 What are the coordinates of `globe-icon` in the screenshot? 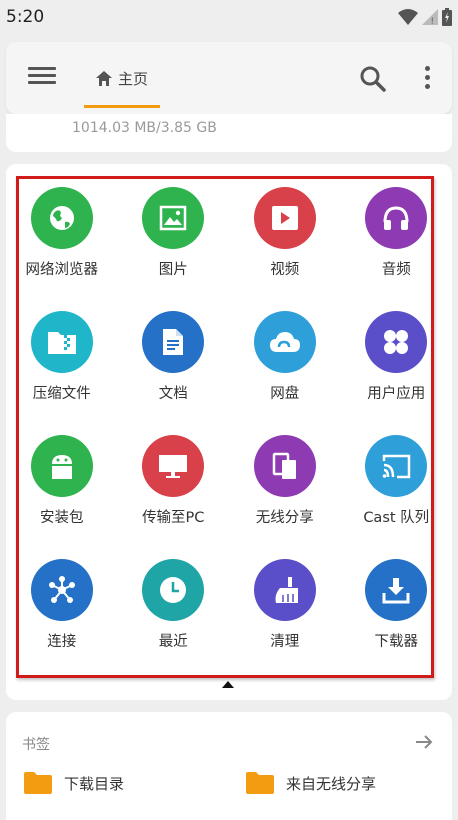 It's located at (61, 218).